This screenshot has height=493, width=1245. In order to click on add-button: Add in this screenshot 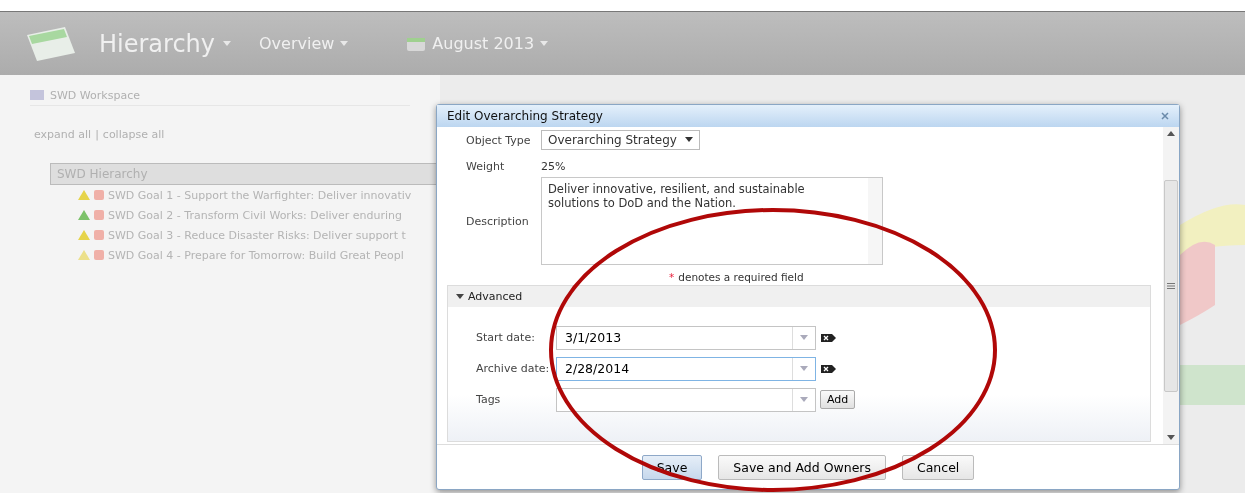, I will do `click(838, 399)`.